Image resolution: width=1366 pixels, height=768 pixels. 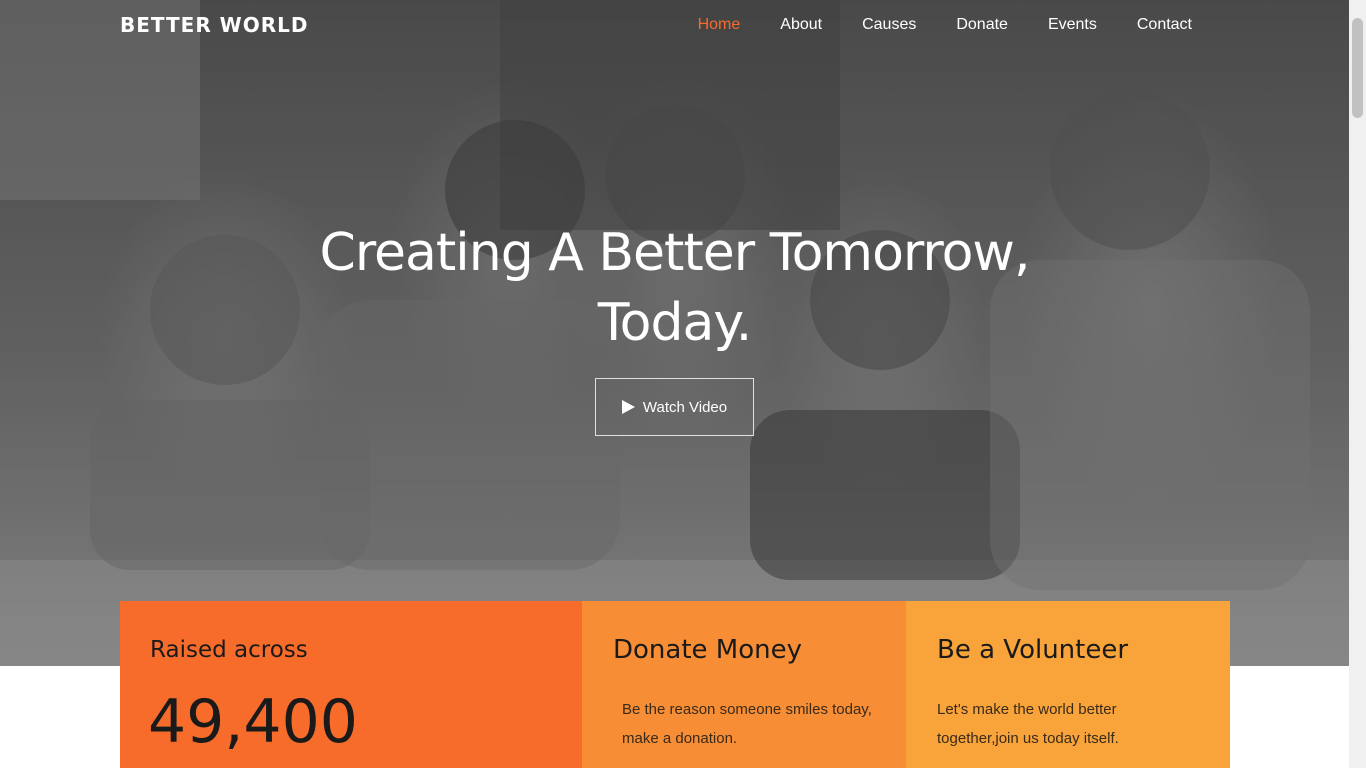 What do you see at coordinates (214, 25) in the screenshot?
I see `site-logo: BETTER WORLD` at bounding box center [214, 25].